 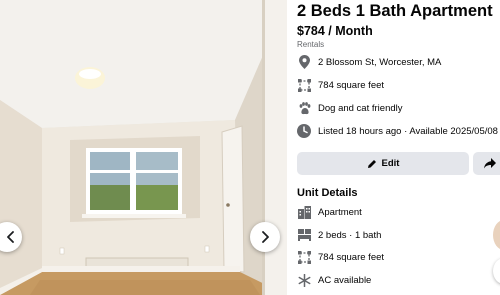 I want to click on unit-detail-area: 784 square feet, so click(x=340, y=257).